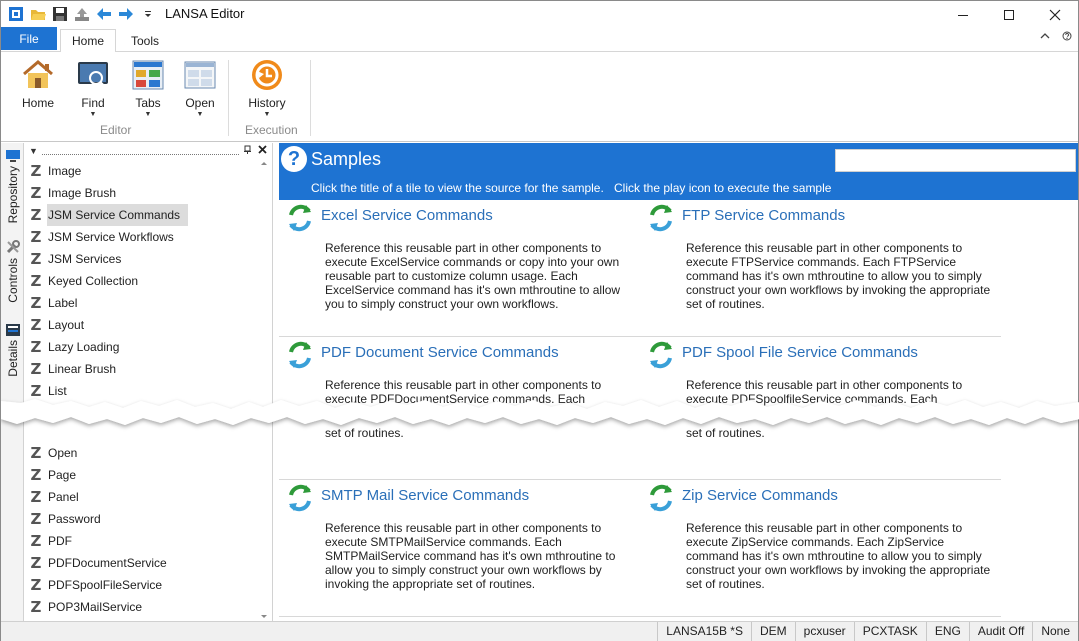  I want to click on list-item-label: JSM Service Commands, so click(118, 215).